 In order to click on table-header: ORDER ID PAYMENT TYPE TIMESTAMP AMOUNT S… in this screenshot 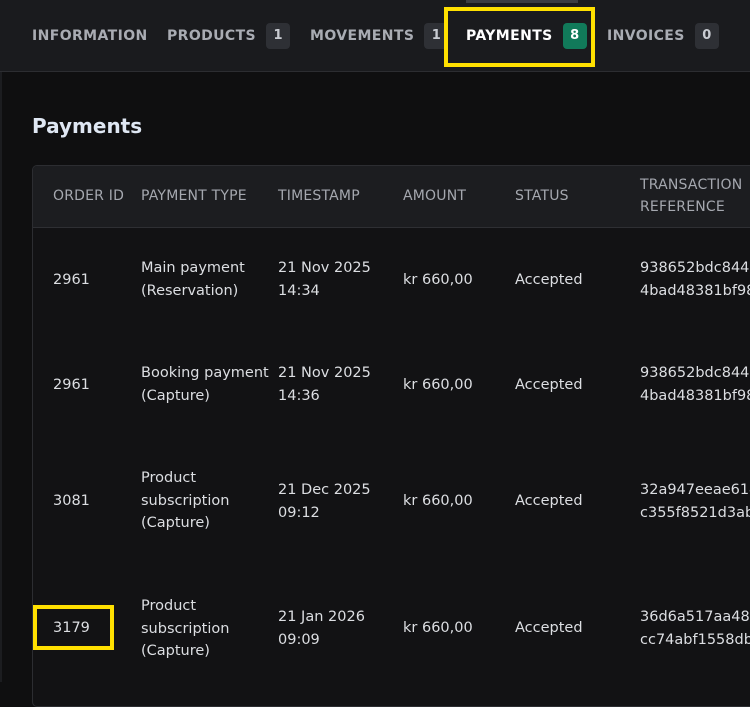, I will do `click(391, 197)`.